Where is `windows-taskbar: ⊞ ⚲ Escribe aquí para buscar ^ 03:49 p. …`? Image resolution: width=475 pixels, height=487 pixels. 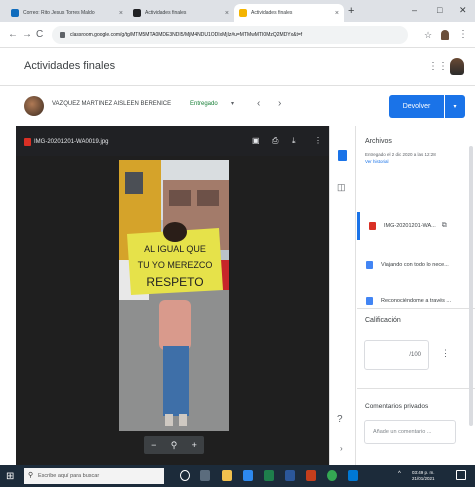
windows-taskbar: ⊞ ⚲ Escribe aquí para buscar ^ 03:49 p. … is located at coordinates (237, 476).